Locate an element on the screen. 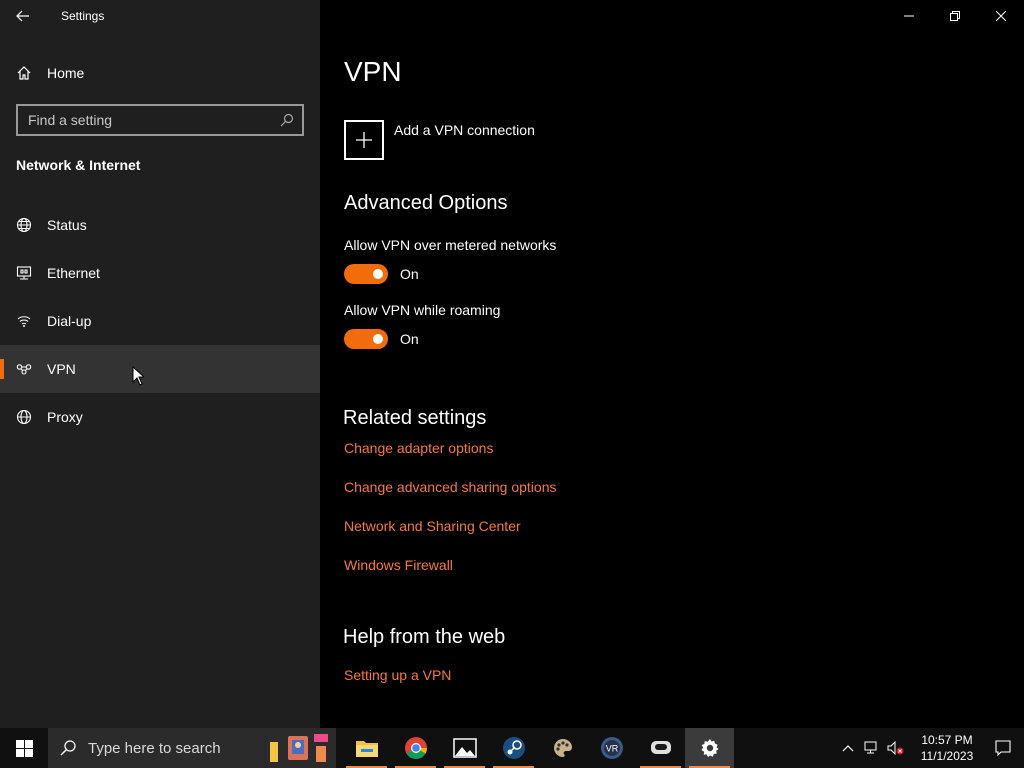 This screenshot has height=768, width=1024. metered-option-label: Allow VPN over metered networks is located at coordinates (450, 245).